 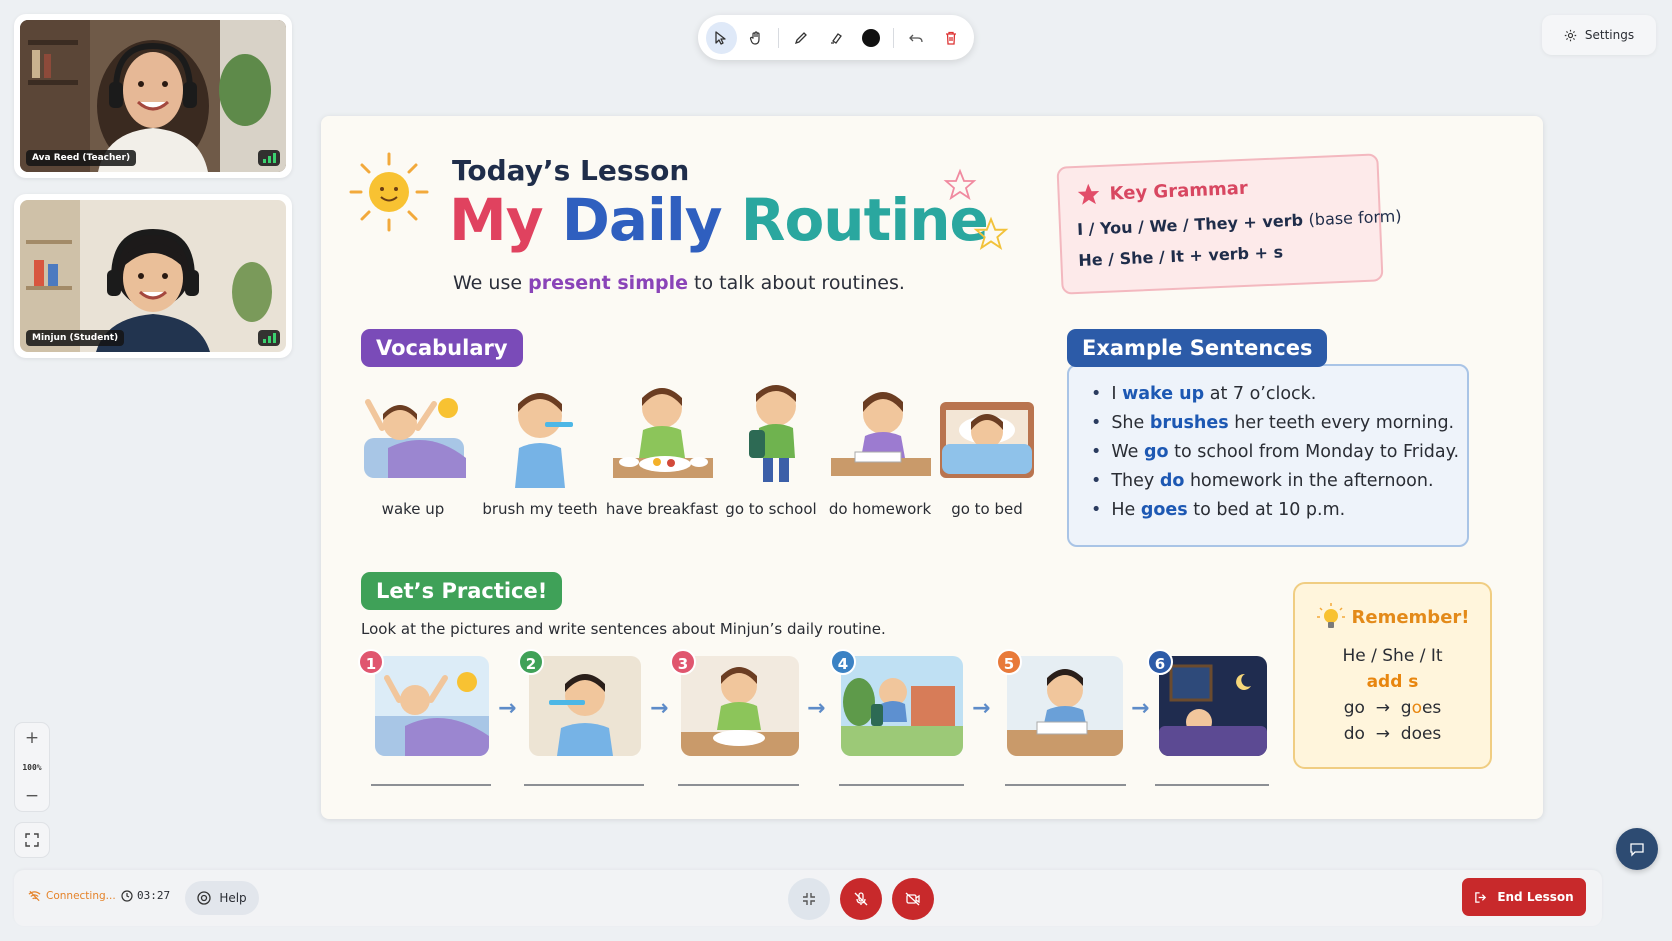 What do you see at coordinates (153, 96) in the screenshot?
I see `teacher-video-tile: Ava Reed (Teacher)` at bounding box center [153, 96].